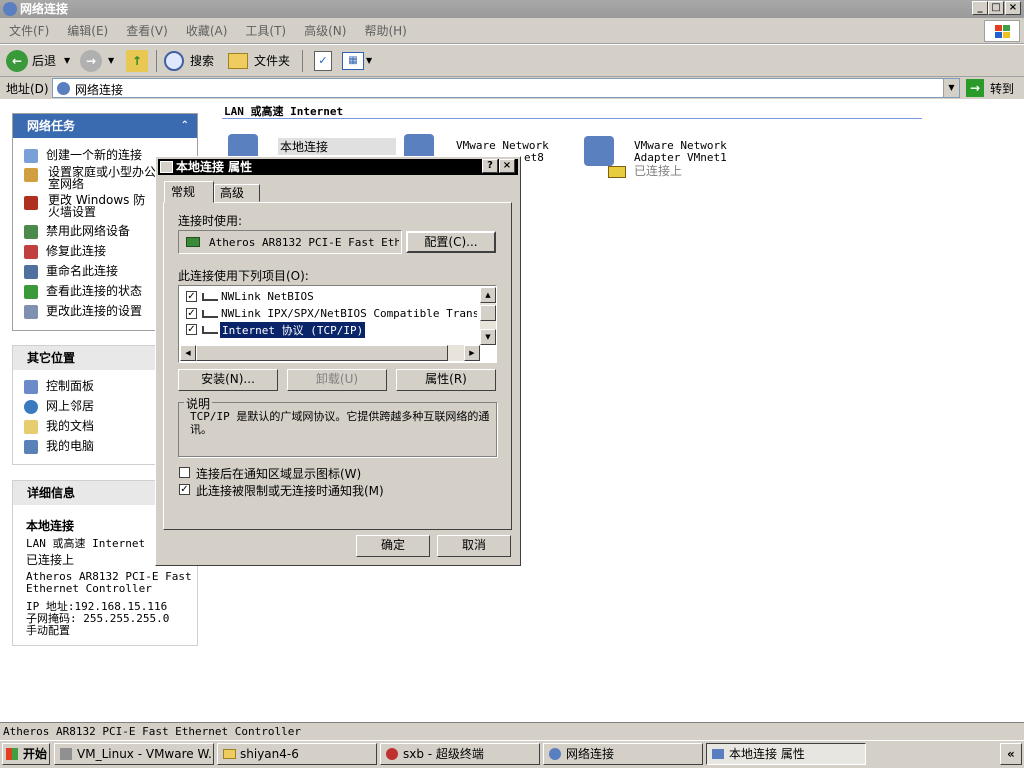 The image size is (1024, 768). Describe the element at coordinates (599, 151) in the screenshot. I see `vmnet1-icon` at that location.